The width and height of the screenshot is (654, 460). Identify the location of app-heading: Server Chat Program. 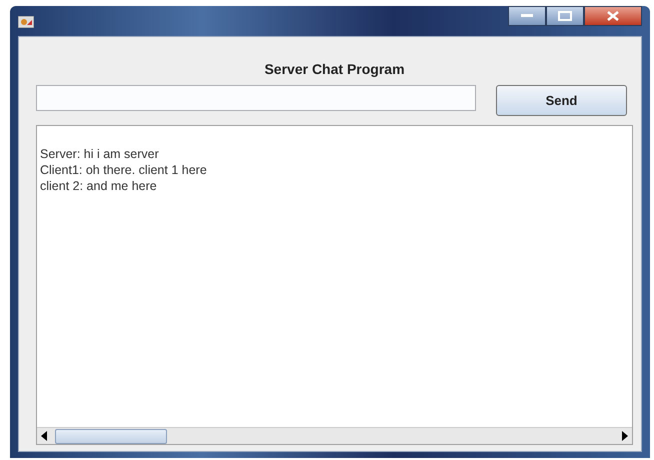
(334, 69).